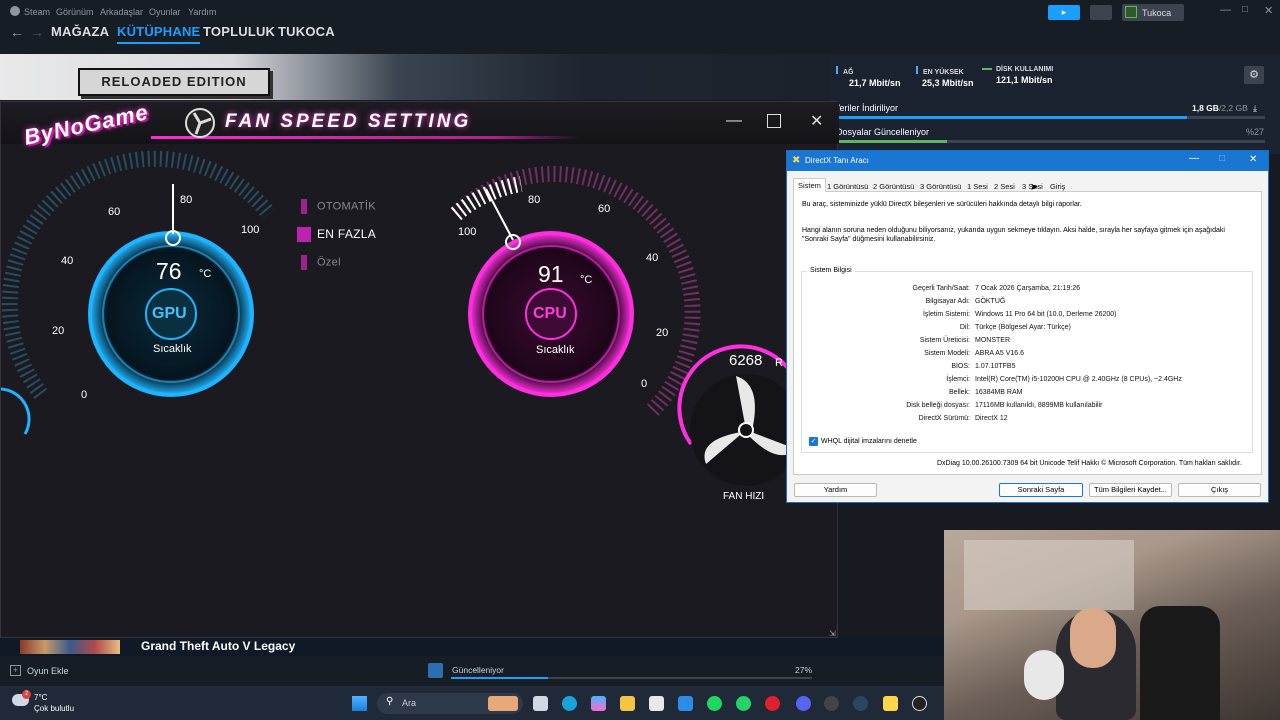  I want to click on opera-icon, so click(772, 703).